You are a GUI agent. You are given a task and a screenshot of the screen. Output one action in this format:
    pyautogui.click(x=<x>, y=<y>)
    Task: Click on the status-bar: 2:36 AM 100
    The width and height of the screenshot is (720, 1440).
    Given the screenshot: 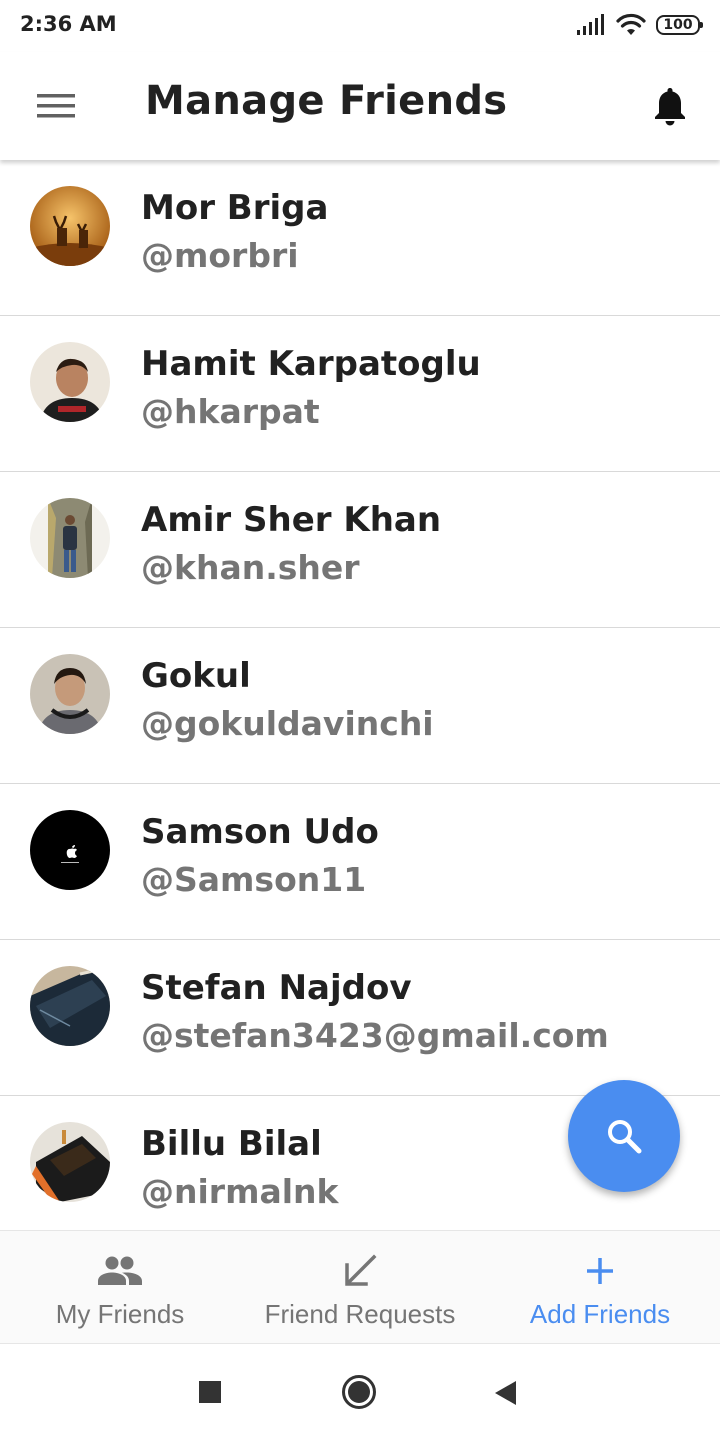 What is the action you would take?
    pyautogui.click(x=360, y=26)
    